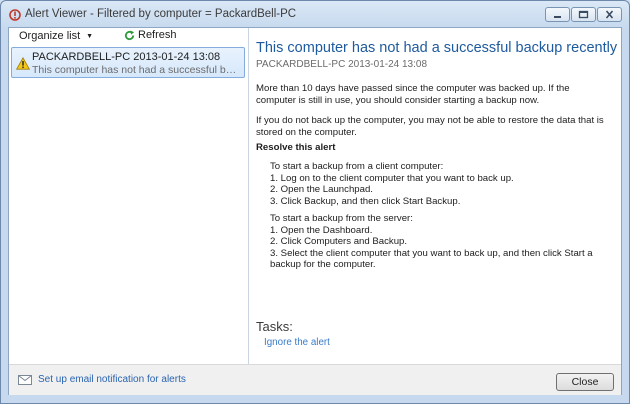 The image size is (630, 404). I want to click on refresh-button: Refresh, so click(150, 35).